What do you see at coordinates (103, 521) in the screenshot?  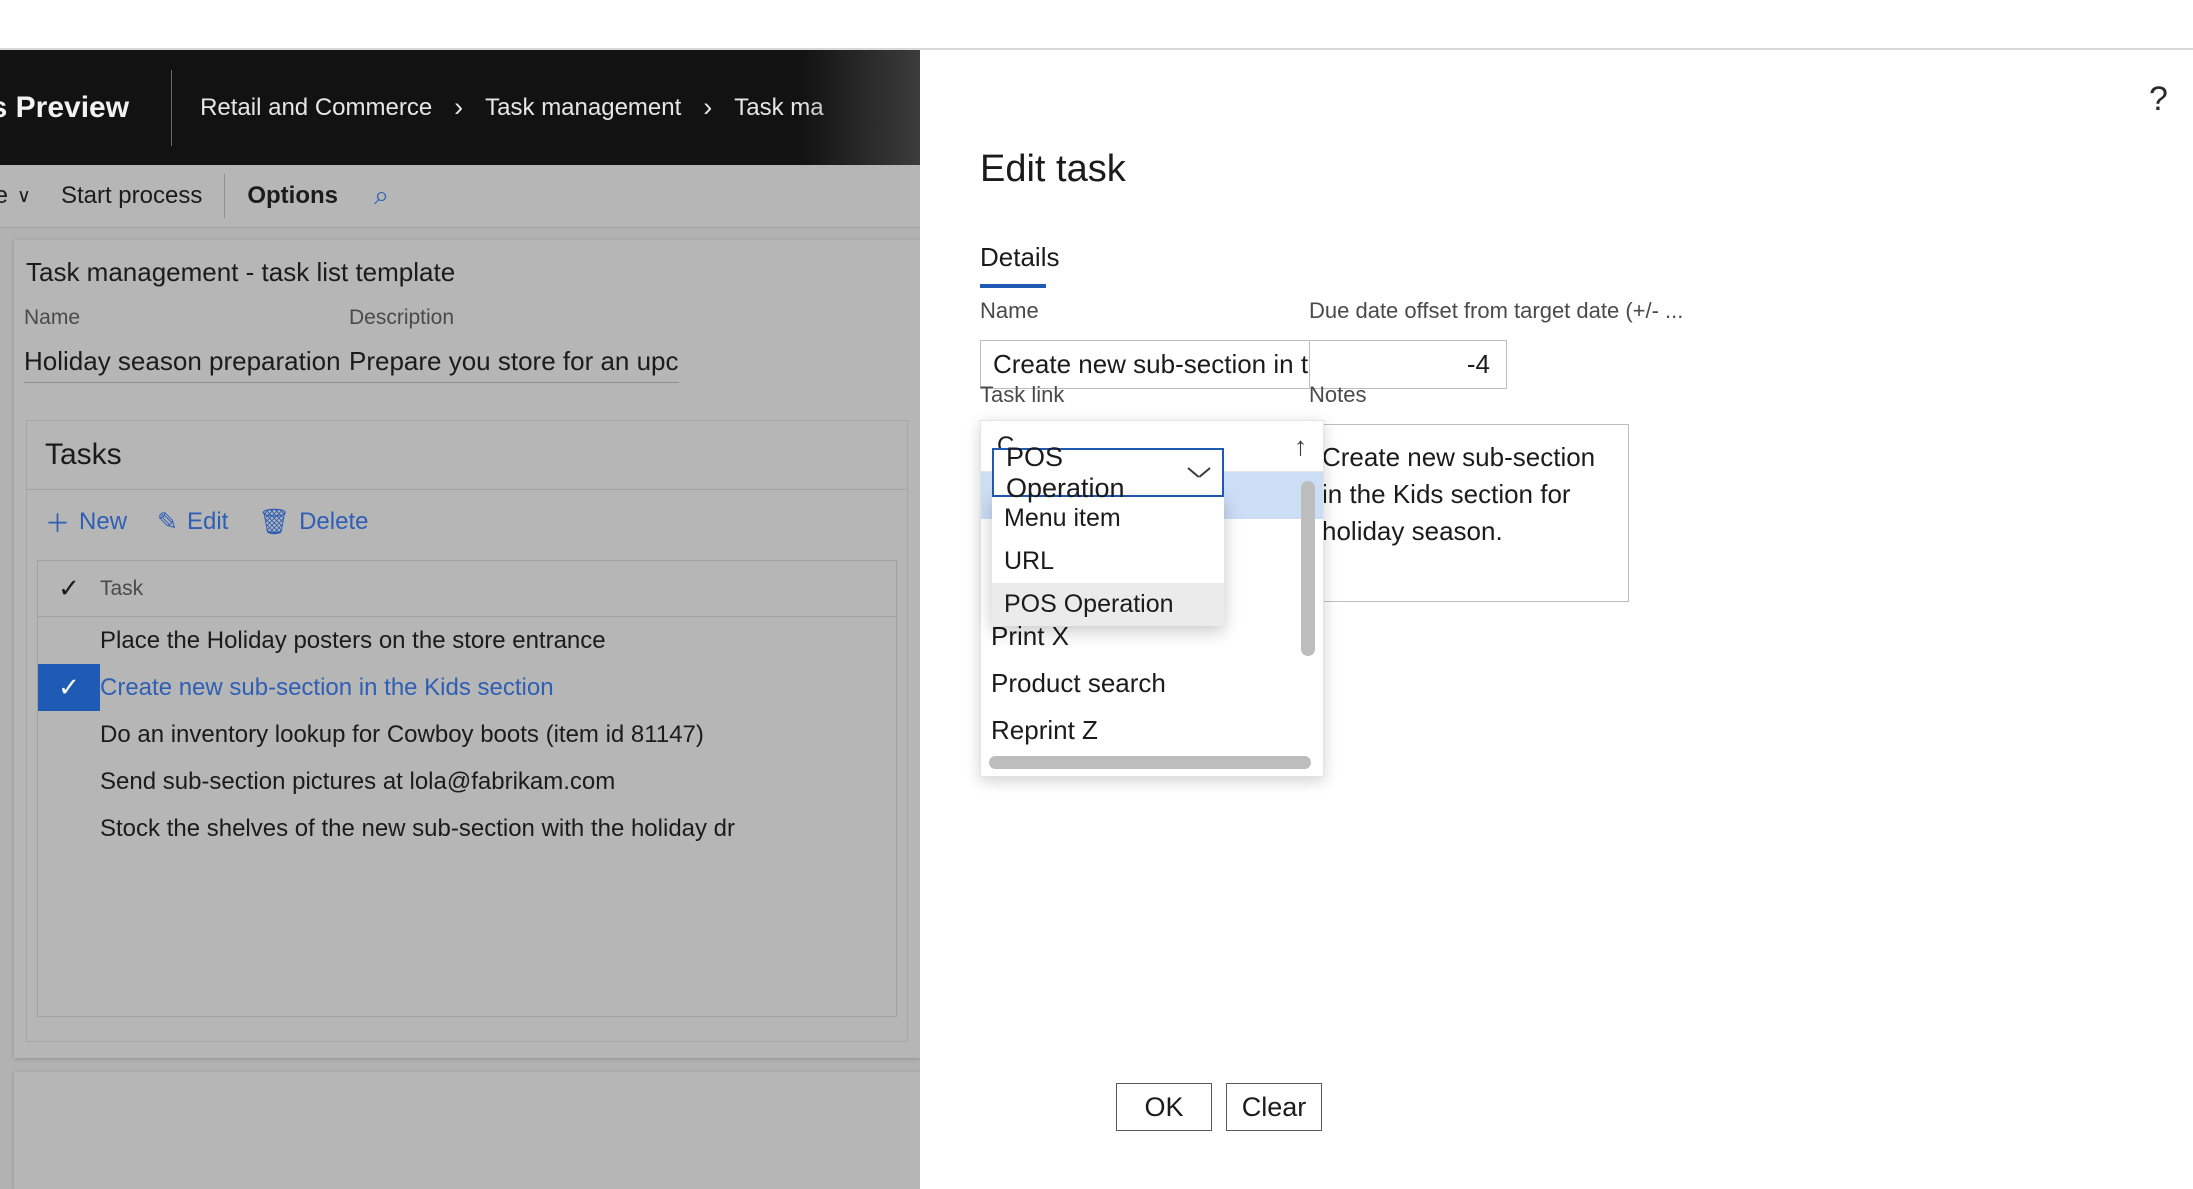 I see `new-button-label: New` at bounding box center [103, 521].